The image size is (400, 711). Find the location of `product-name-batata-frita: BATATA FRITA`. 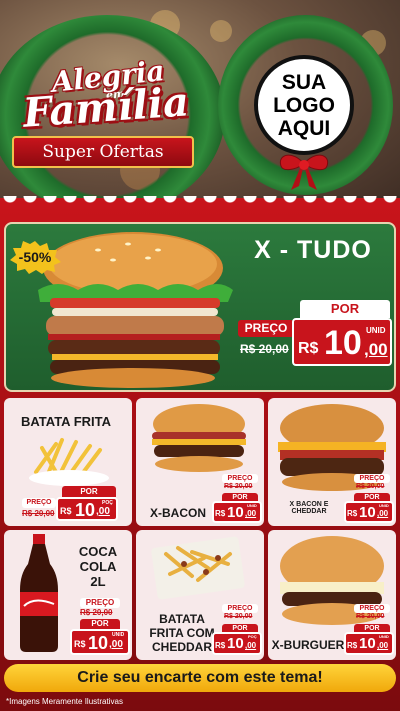

product-name-batata-frita: BATATA FRITA is located at coordinates (65, 421).